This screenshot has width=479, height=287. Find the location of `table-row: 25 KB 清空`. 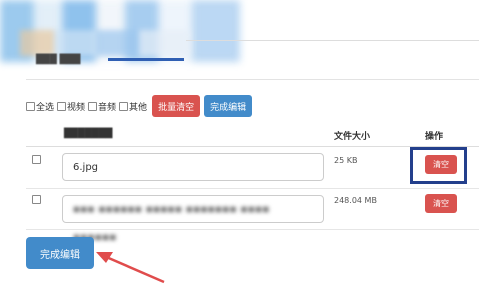

table-row: 25 KB 清空 is located at coordinates (252, 168).